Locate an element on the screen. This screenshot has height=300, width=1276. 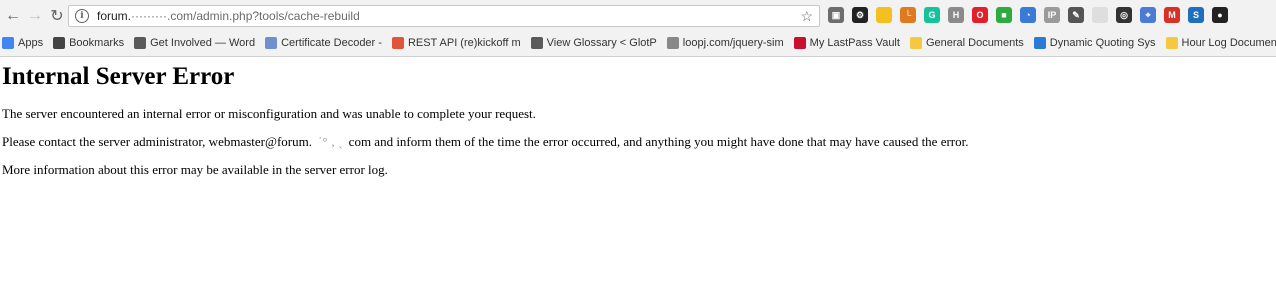
extensions-bar: ▣ ⚙ └ G H O ■ ◔ IP ✎ ◎ ⌖ M S ● is located at coordinates (1032, 15).